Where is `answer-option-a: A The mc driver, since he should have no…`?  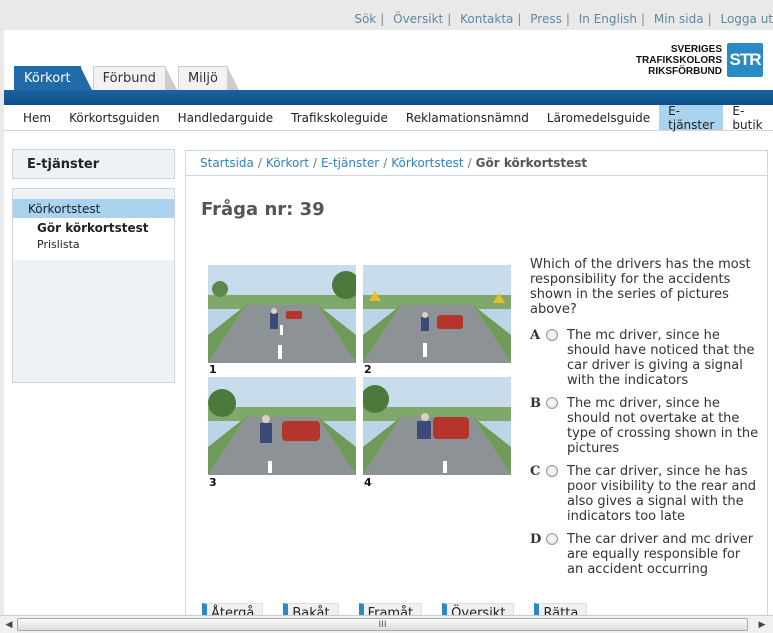
answer-option-a: A The mc driver, since he should have no… is located at coordinates (645, 358).